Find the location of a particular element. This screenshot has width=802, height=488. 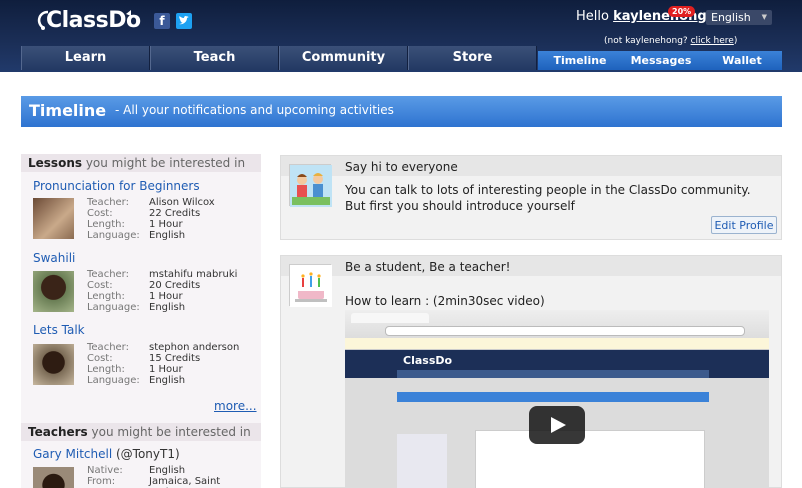

teacher-avatar is located at coordinates (53, 477).